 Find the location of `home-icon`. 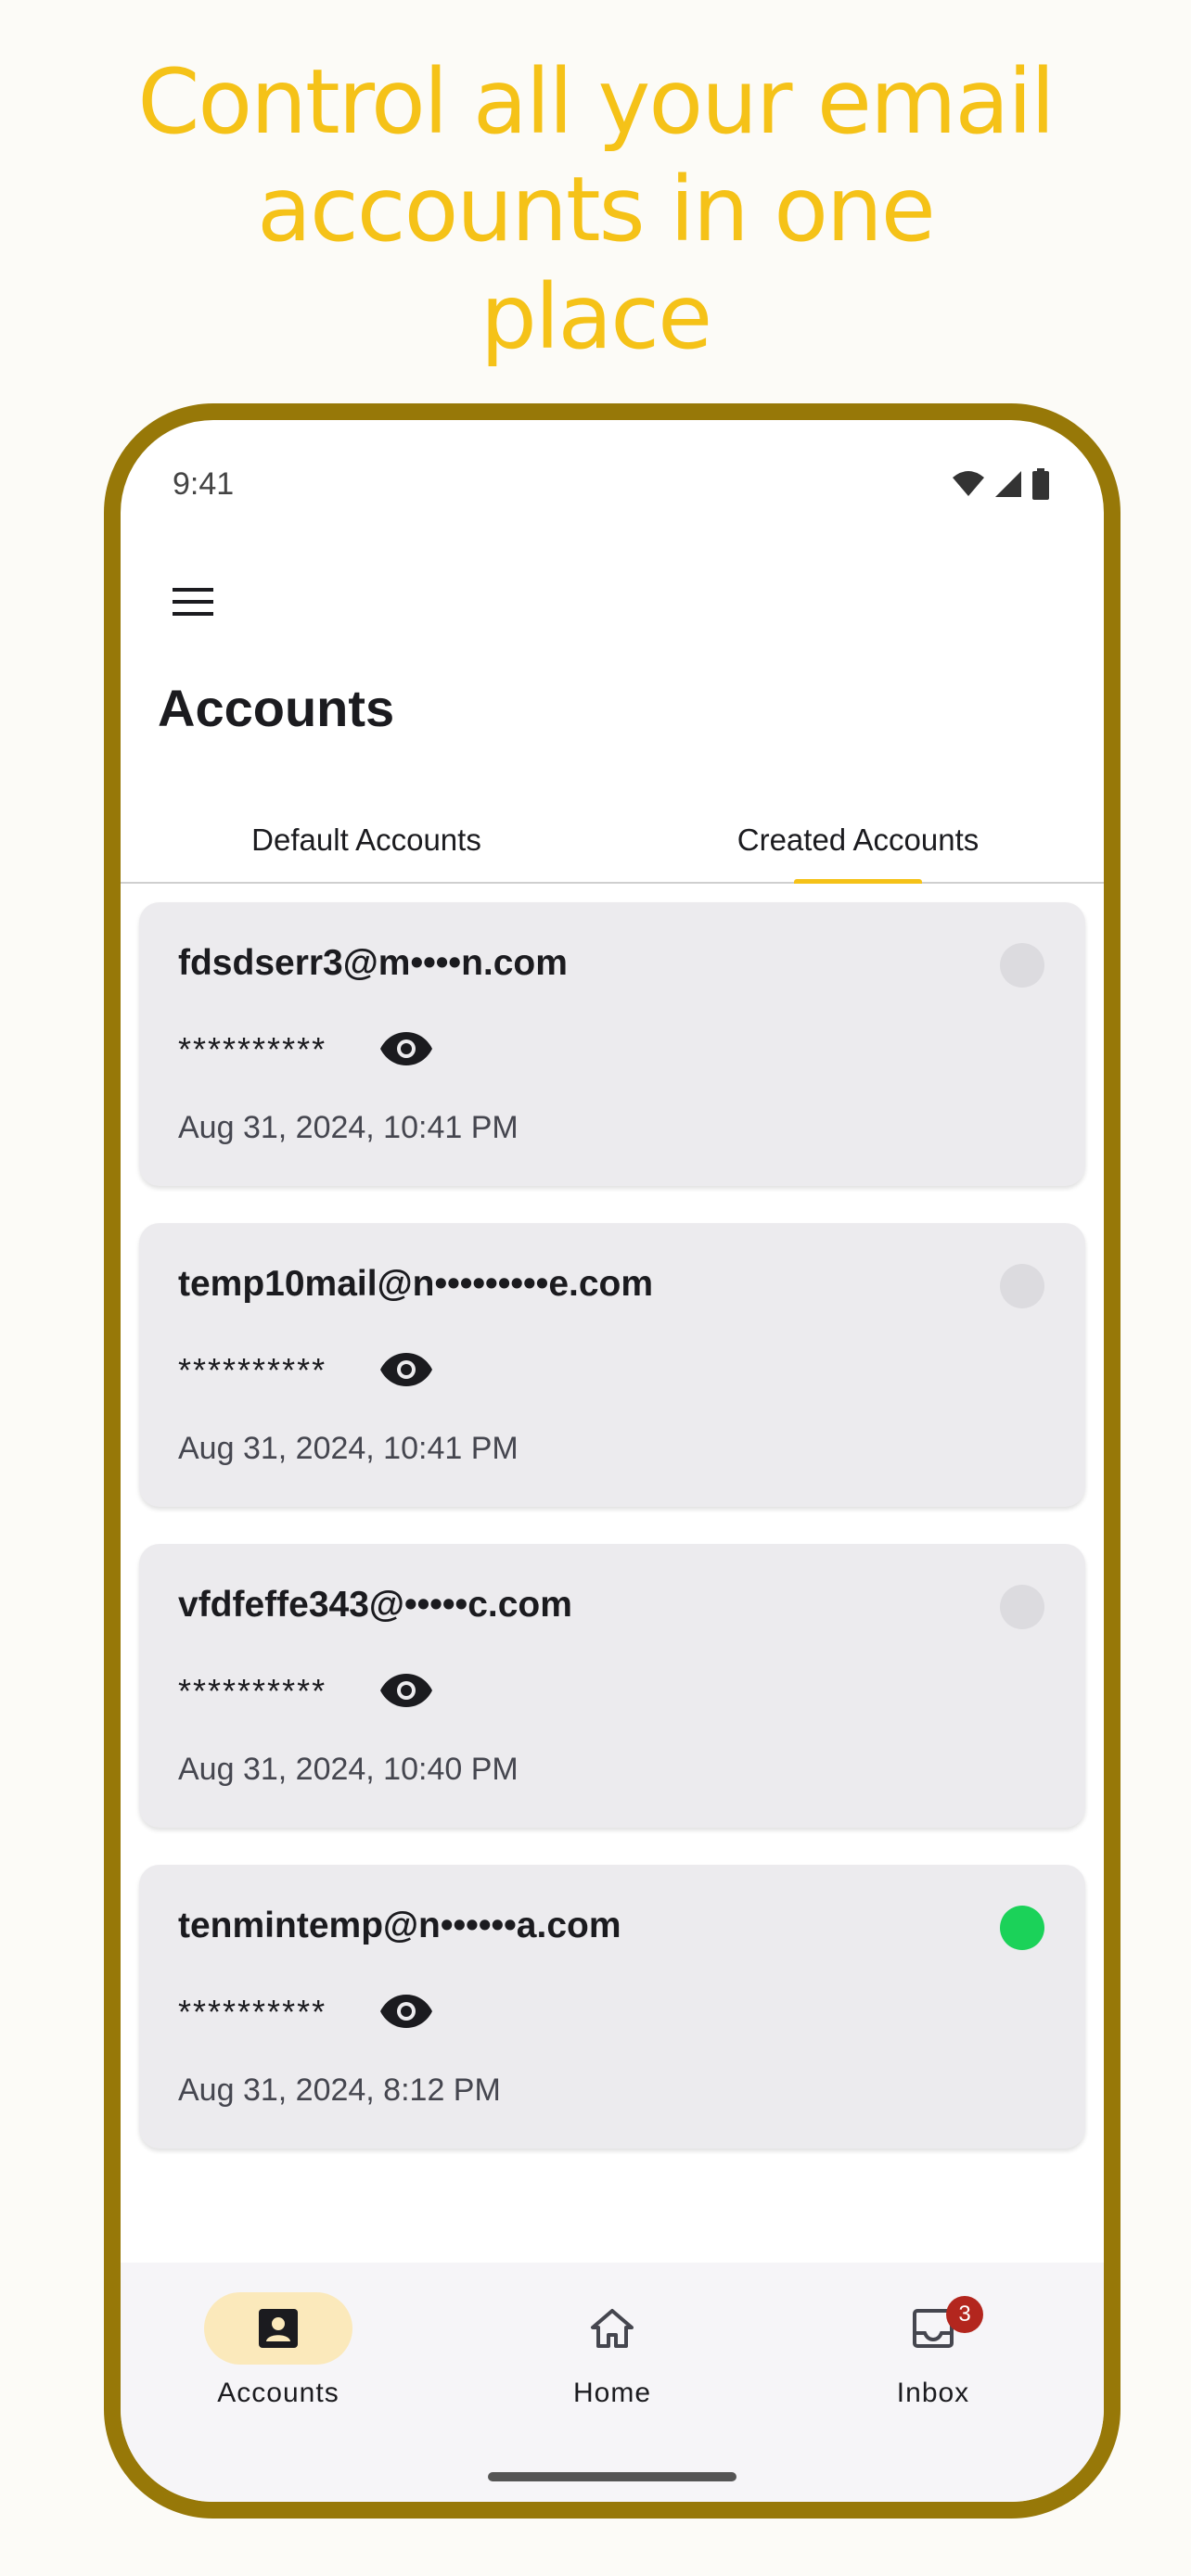

home-icon is located at coordinates (612, 2328).